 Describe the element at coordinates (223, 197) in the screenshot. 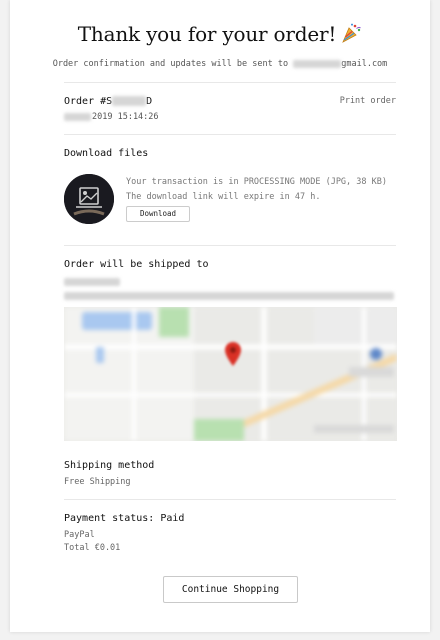

I see `link-expiry-text: The download link will expire in 47 h.` at that location.